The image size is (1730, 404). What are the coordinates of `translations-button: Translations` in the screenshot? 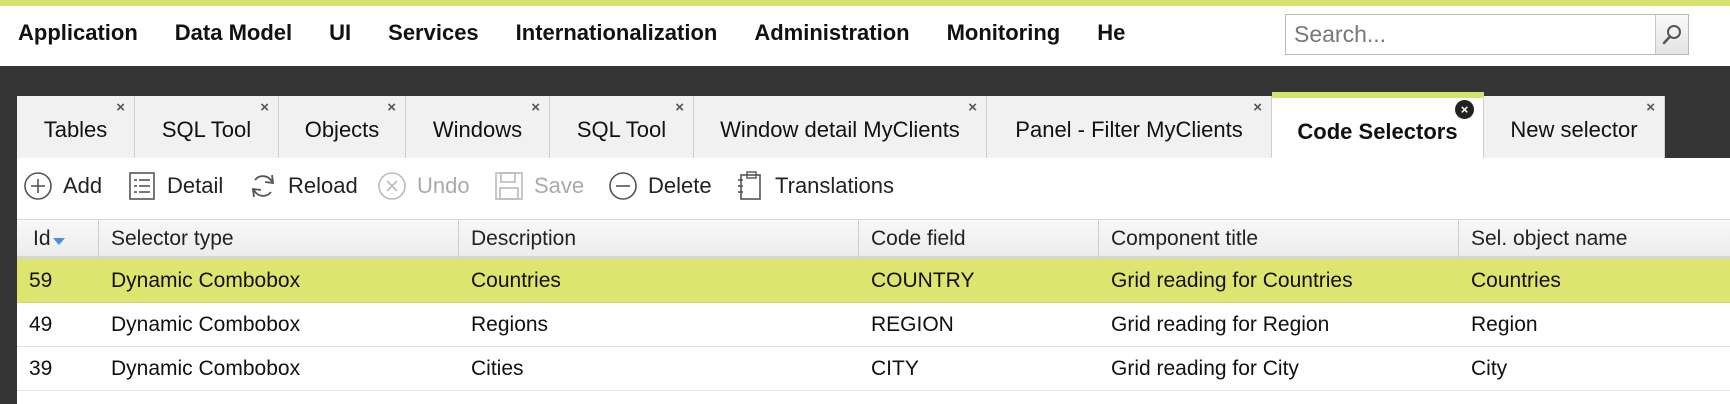 It's located at (814, 186).